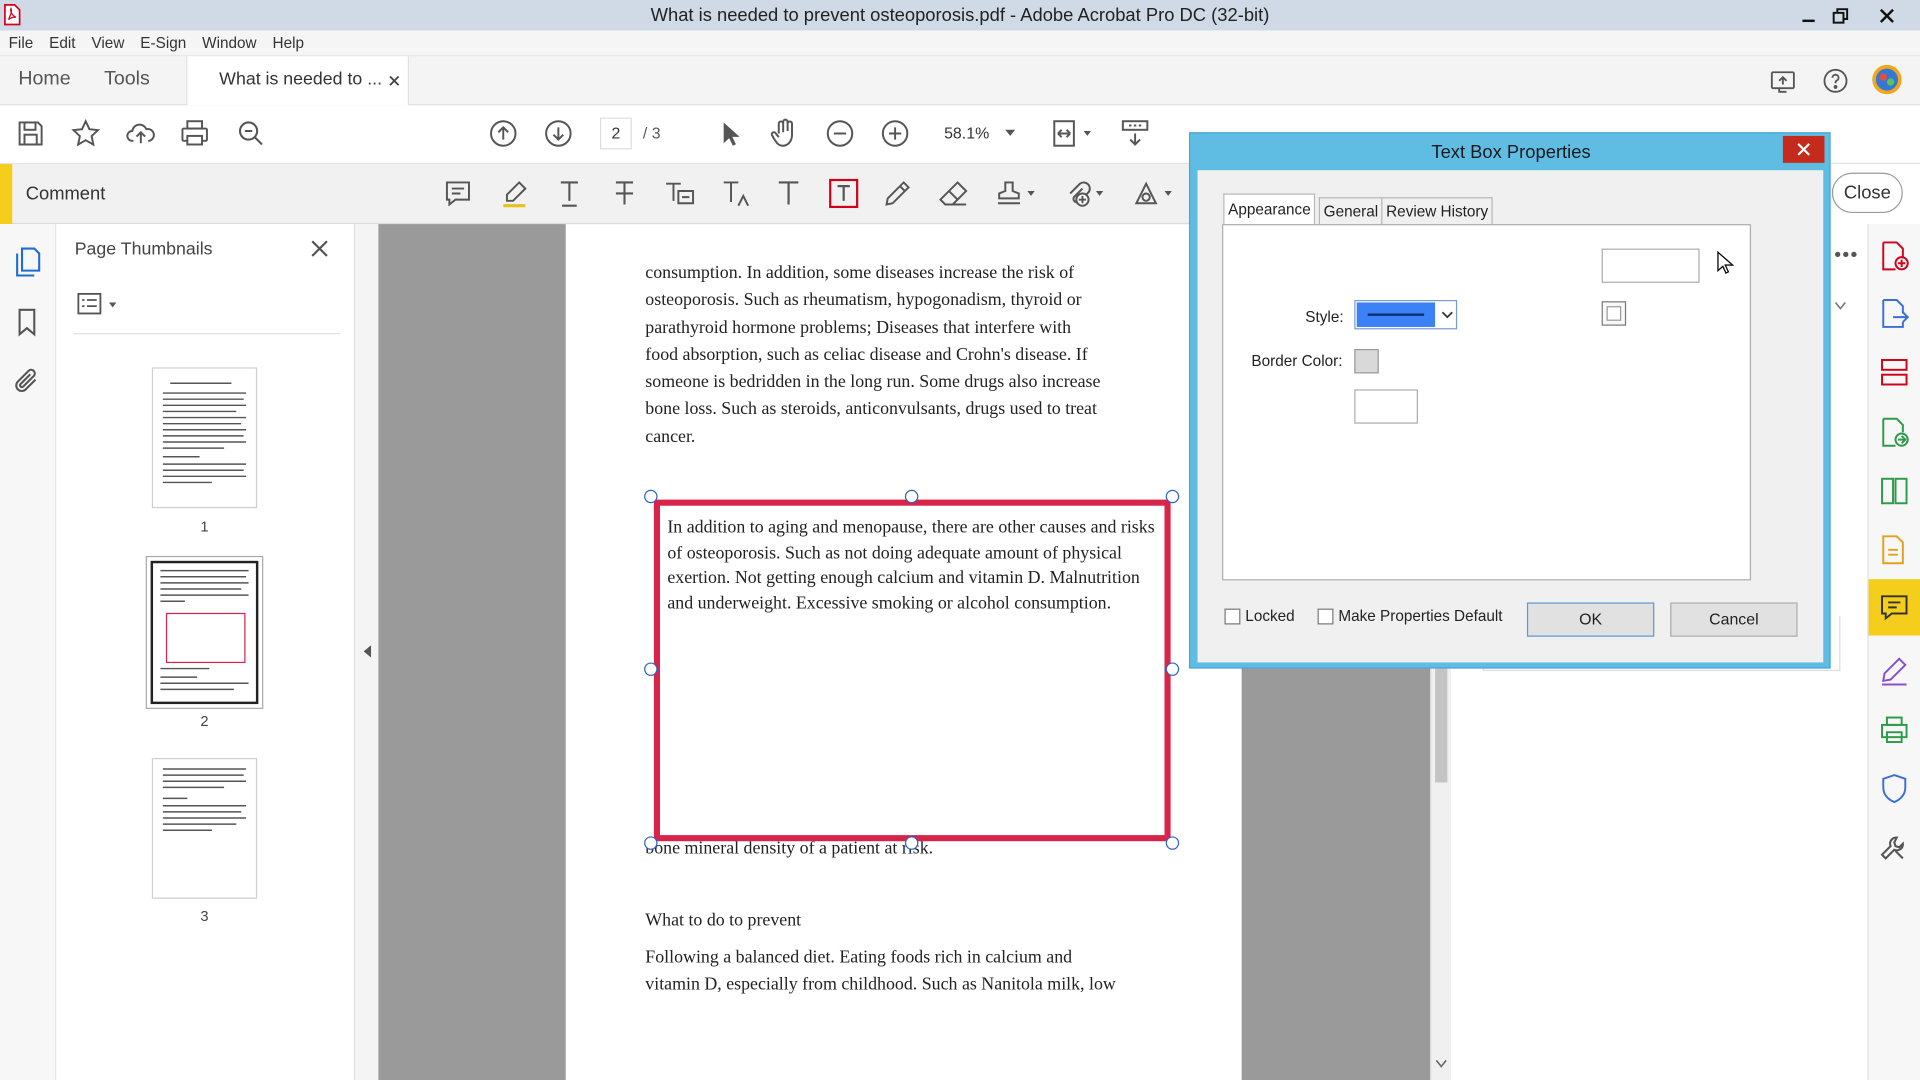  Describe the element at coordinates (680, 193) in the screenshot. I see `replace-text-icon` at that location.